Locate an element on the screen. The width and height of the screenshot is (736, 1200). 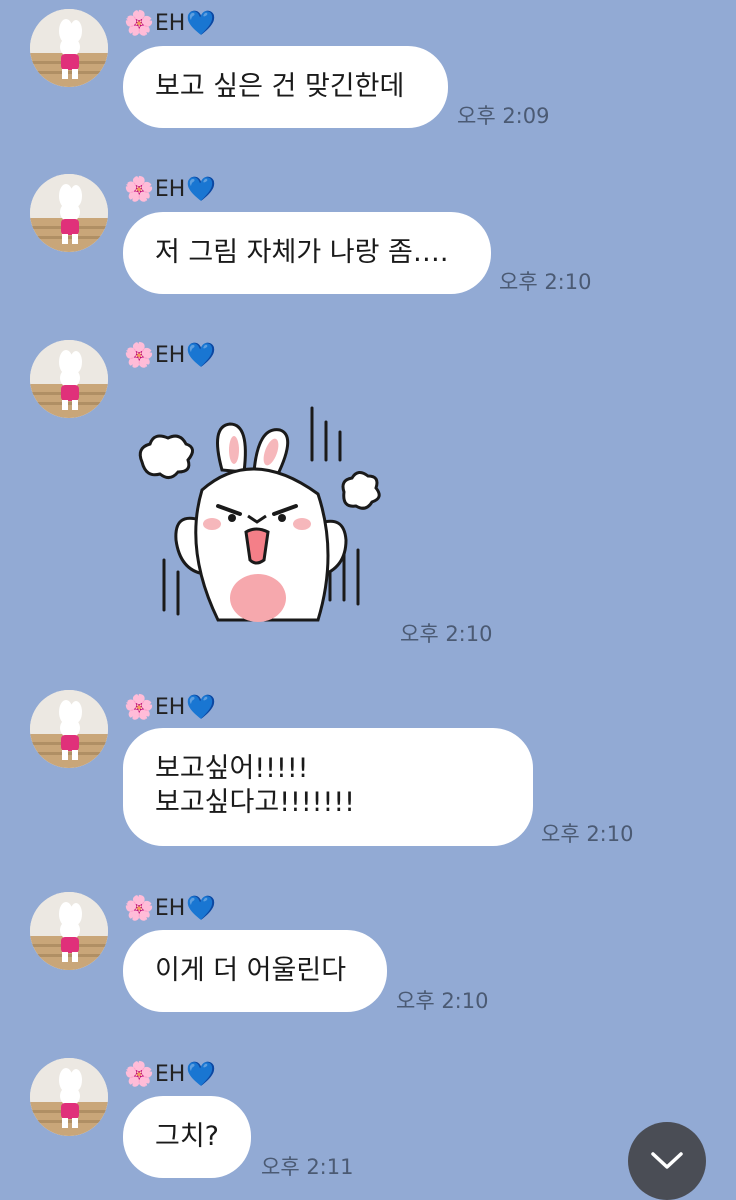
scroll-to-bottom-button is located at coordinates (667, 1161).